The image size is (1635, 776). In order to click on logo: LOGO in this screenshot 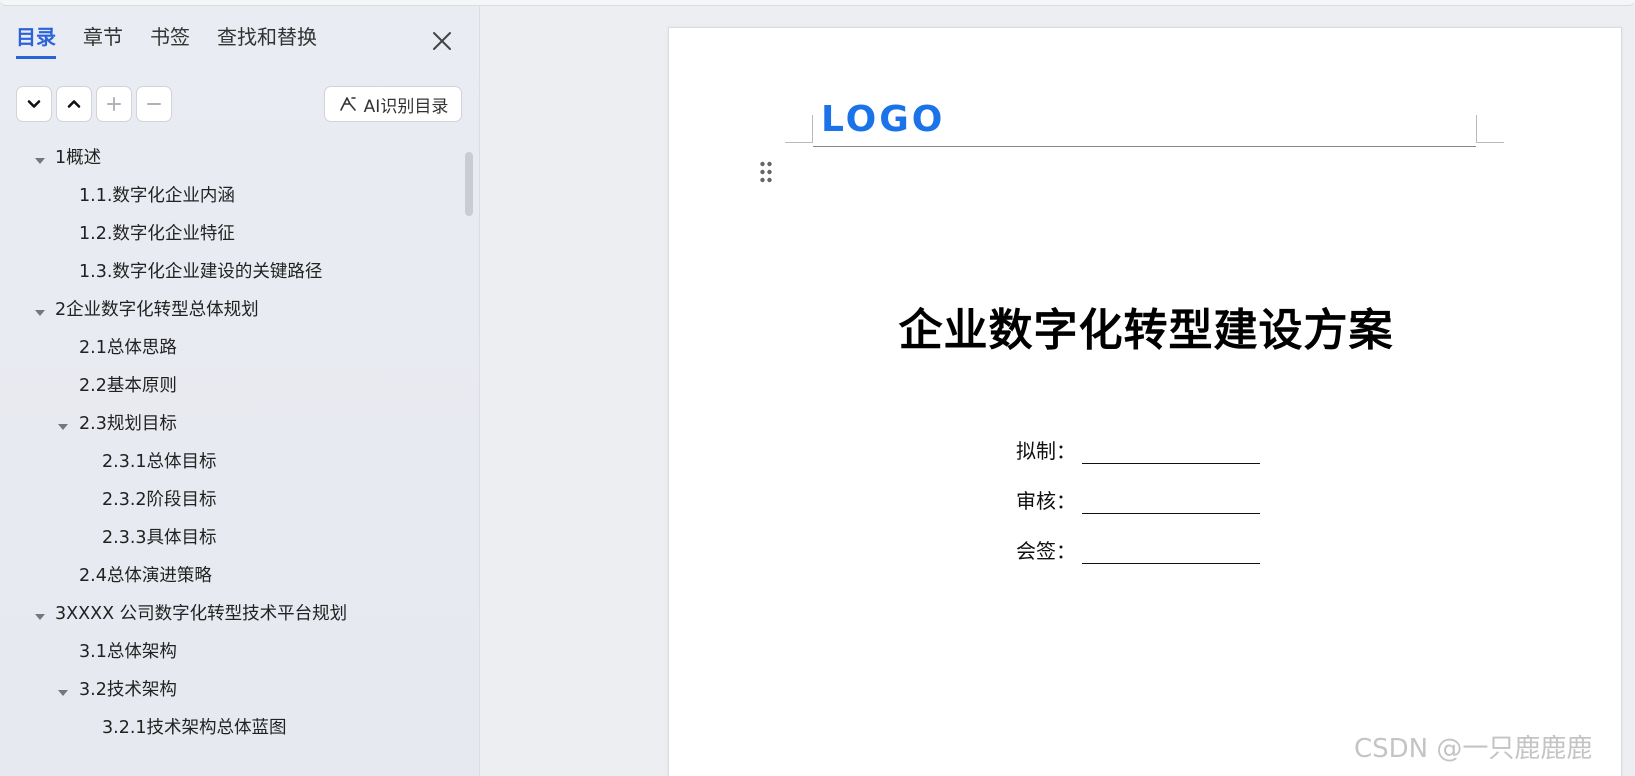, I will do `click(883, 119)`.